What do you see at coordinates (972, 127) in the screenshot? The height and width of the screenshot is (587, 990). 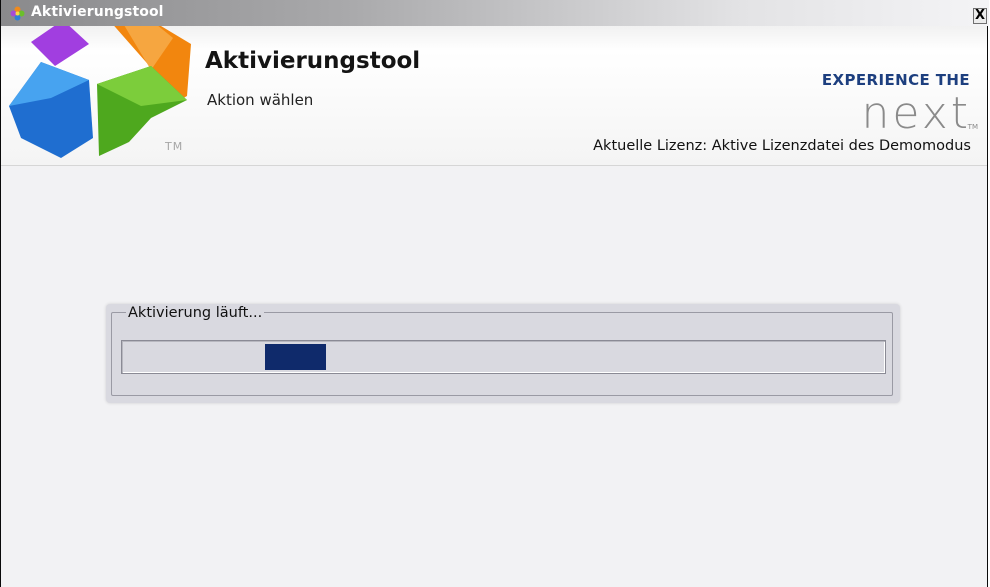 I see `brand-trademark: TM` at bounding box center [972, 127].